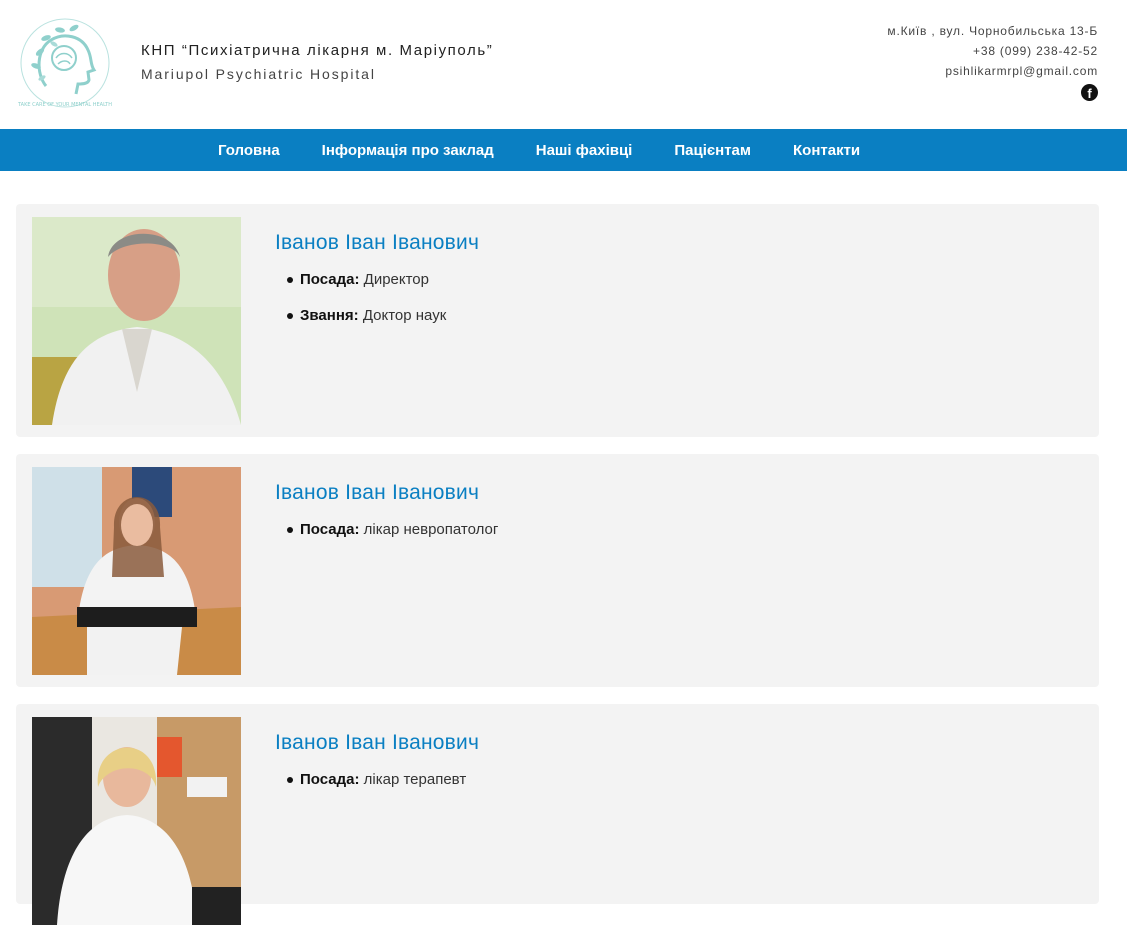 Image resolution: width=1127 pixels, height=925 pixels. I want to click on staff-position: Посада: лікар невропатолог, so click(392, 530).